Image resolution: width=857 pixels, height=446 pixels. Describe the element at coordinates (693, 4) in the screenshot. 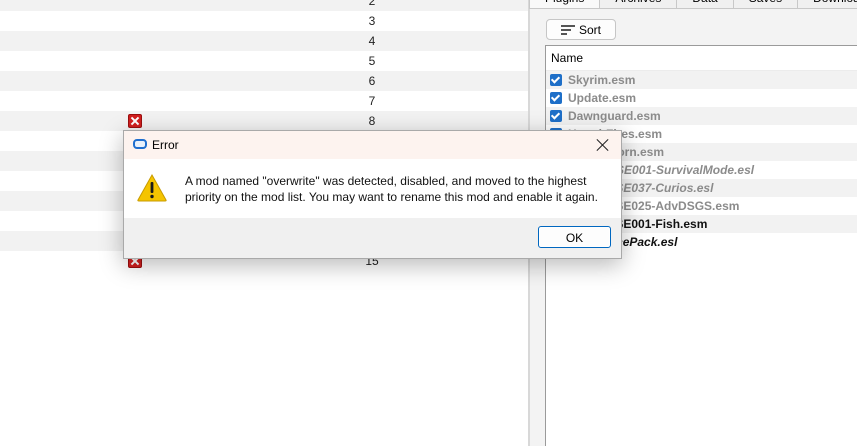

I see `tab-bar: Plugins Archives Data Saves Downloads` at that location.